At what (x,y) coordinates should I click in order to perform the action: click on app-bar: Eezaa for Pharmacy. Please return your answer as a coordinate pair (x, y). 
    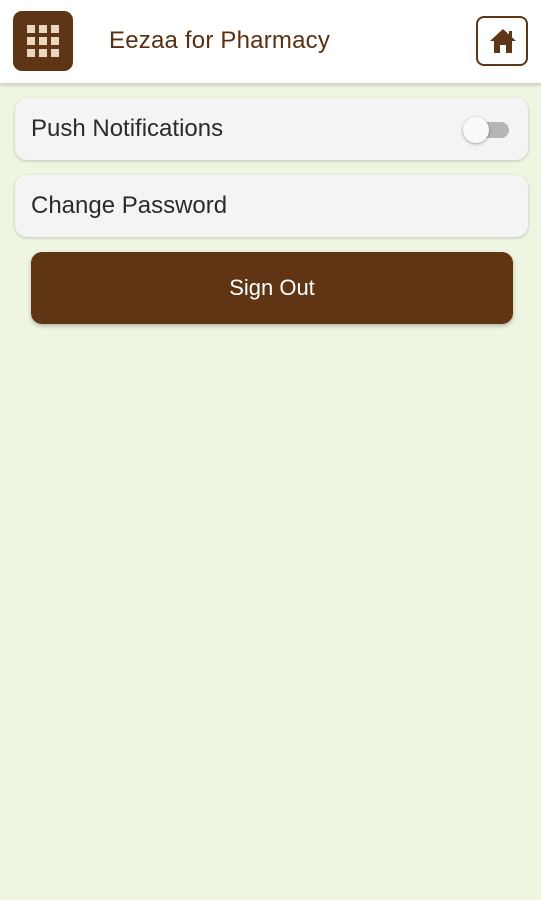
    Looking at the image, I should click on (270, 41).